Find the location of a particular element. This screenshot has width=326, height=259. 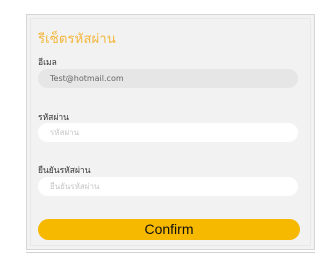

confirm-button: Confirm is located at coordinates (169, 229).